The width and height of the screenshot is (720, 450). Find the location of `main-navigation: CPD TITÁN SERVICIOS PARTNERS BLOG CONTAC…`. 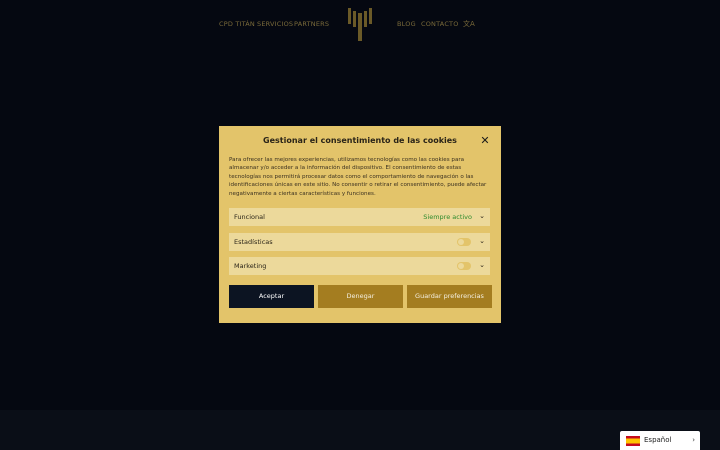

main-navigation: CPD TITÁN SERVICIOS PARTNERS BLOG CONTAC… is located at coordinates (360, 25).